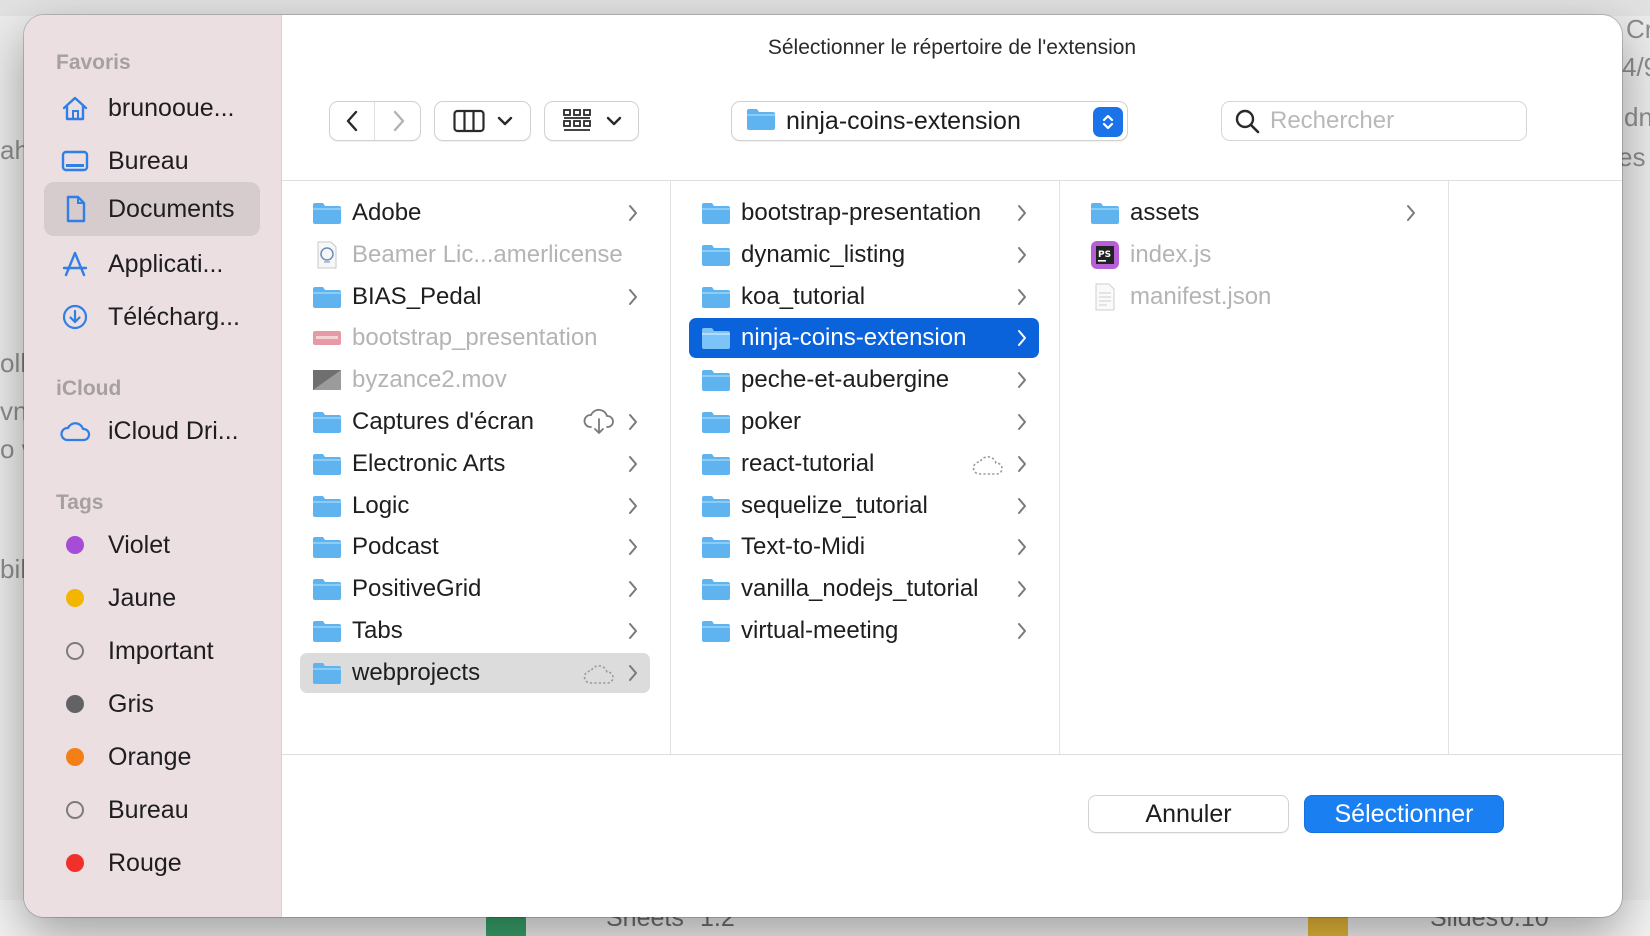  I want to click on nav-buttons, so click(375, 121).